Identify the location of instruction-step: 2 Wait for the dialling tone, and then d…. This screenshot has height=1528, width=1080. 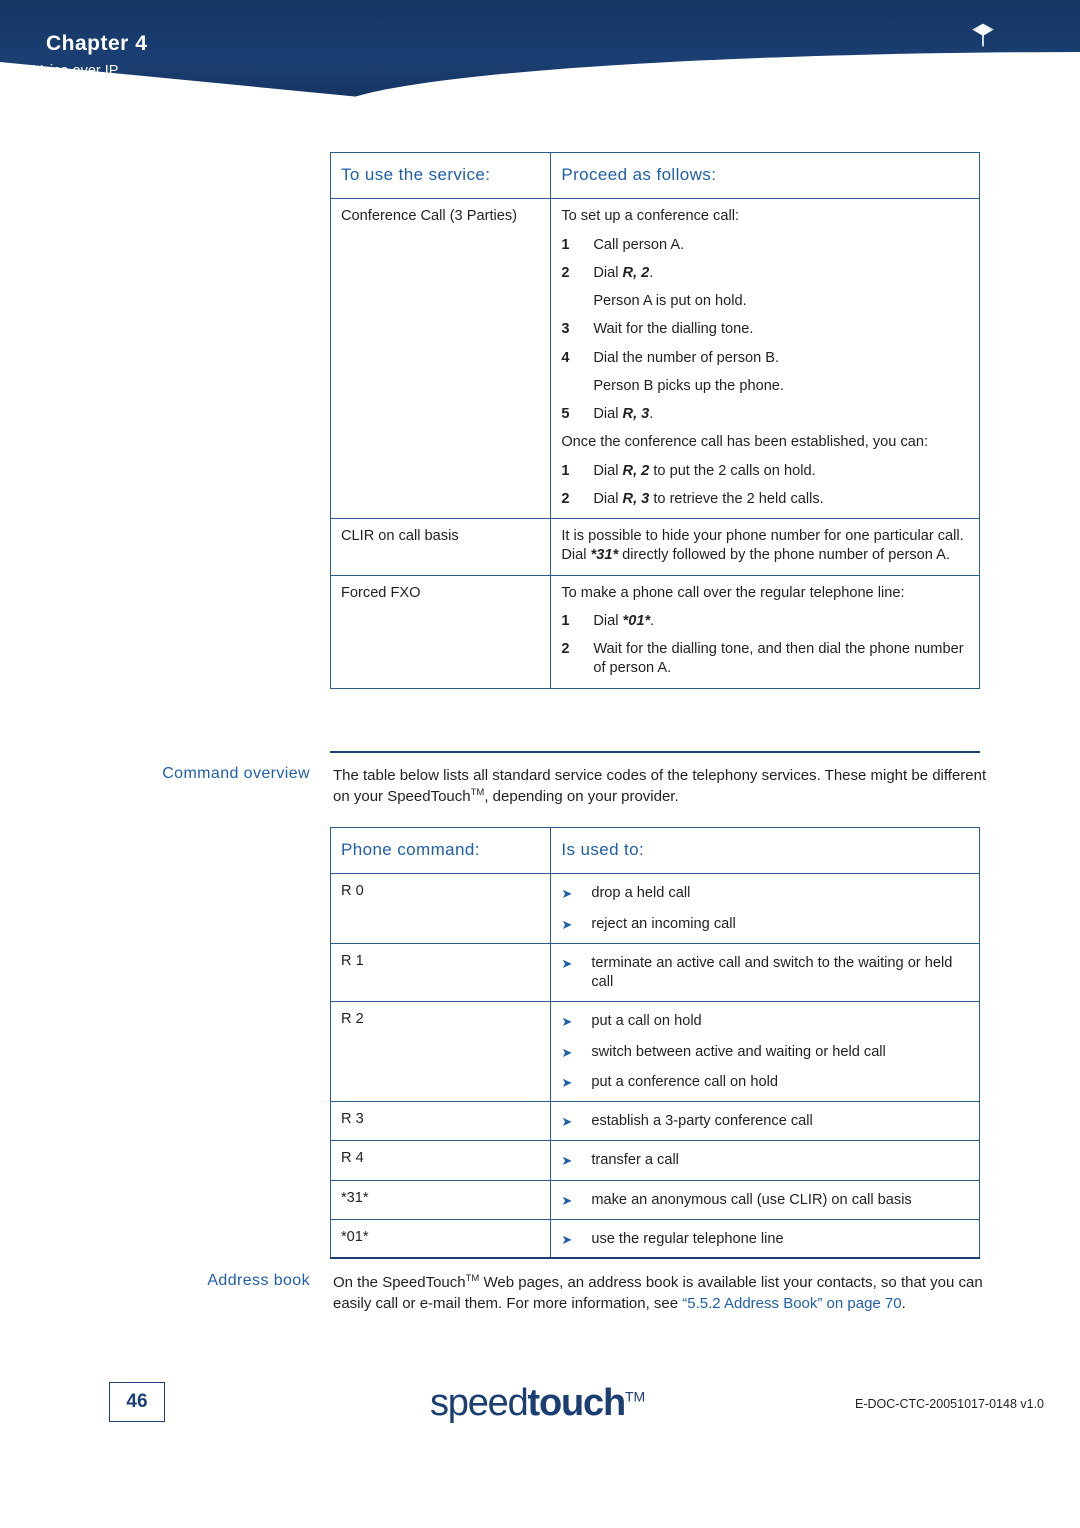
(765, 659).